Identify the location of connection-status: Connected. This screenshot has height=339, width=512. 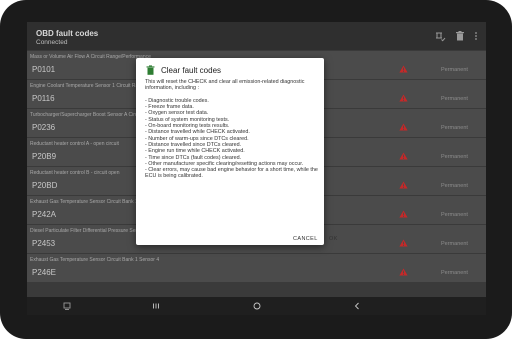
(52, 42).